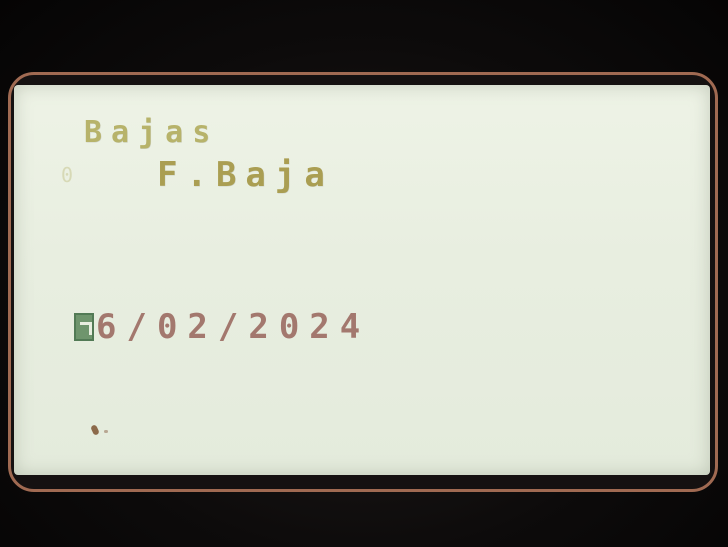 Image resolution: width=728 pixels, height=547 pixels. Describe the element at coordinates (95, 430) in the screenshot. I see `screen-smudge` at that location.